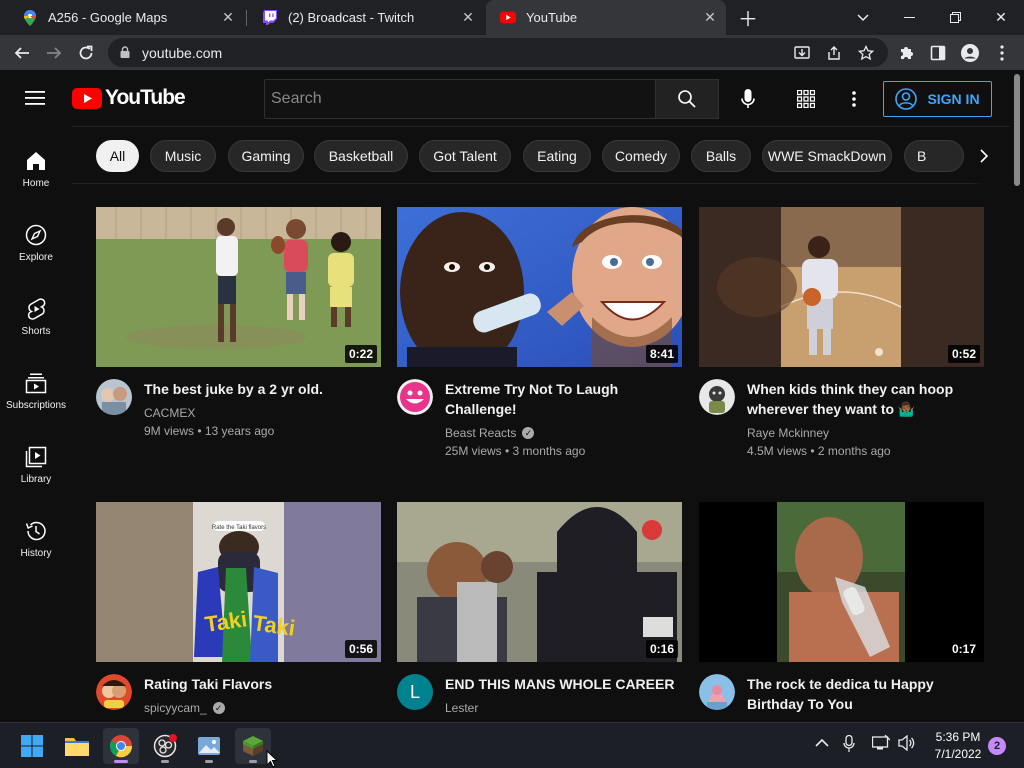 This screenshot has width=1024, height=768. Describe the element at coordinates (661, 354) in the screenshot. I see `video-duration: 8:41` at that location.